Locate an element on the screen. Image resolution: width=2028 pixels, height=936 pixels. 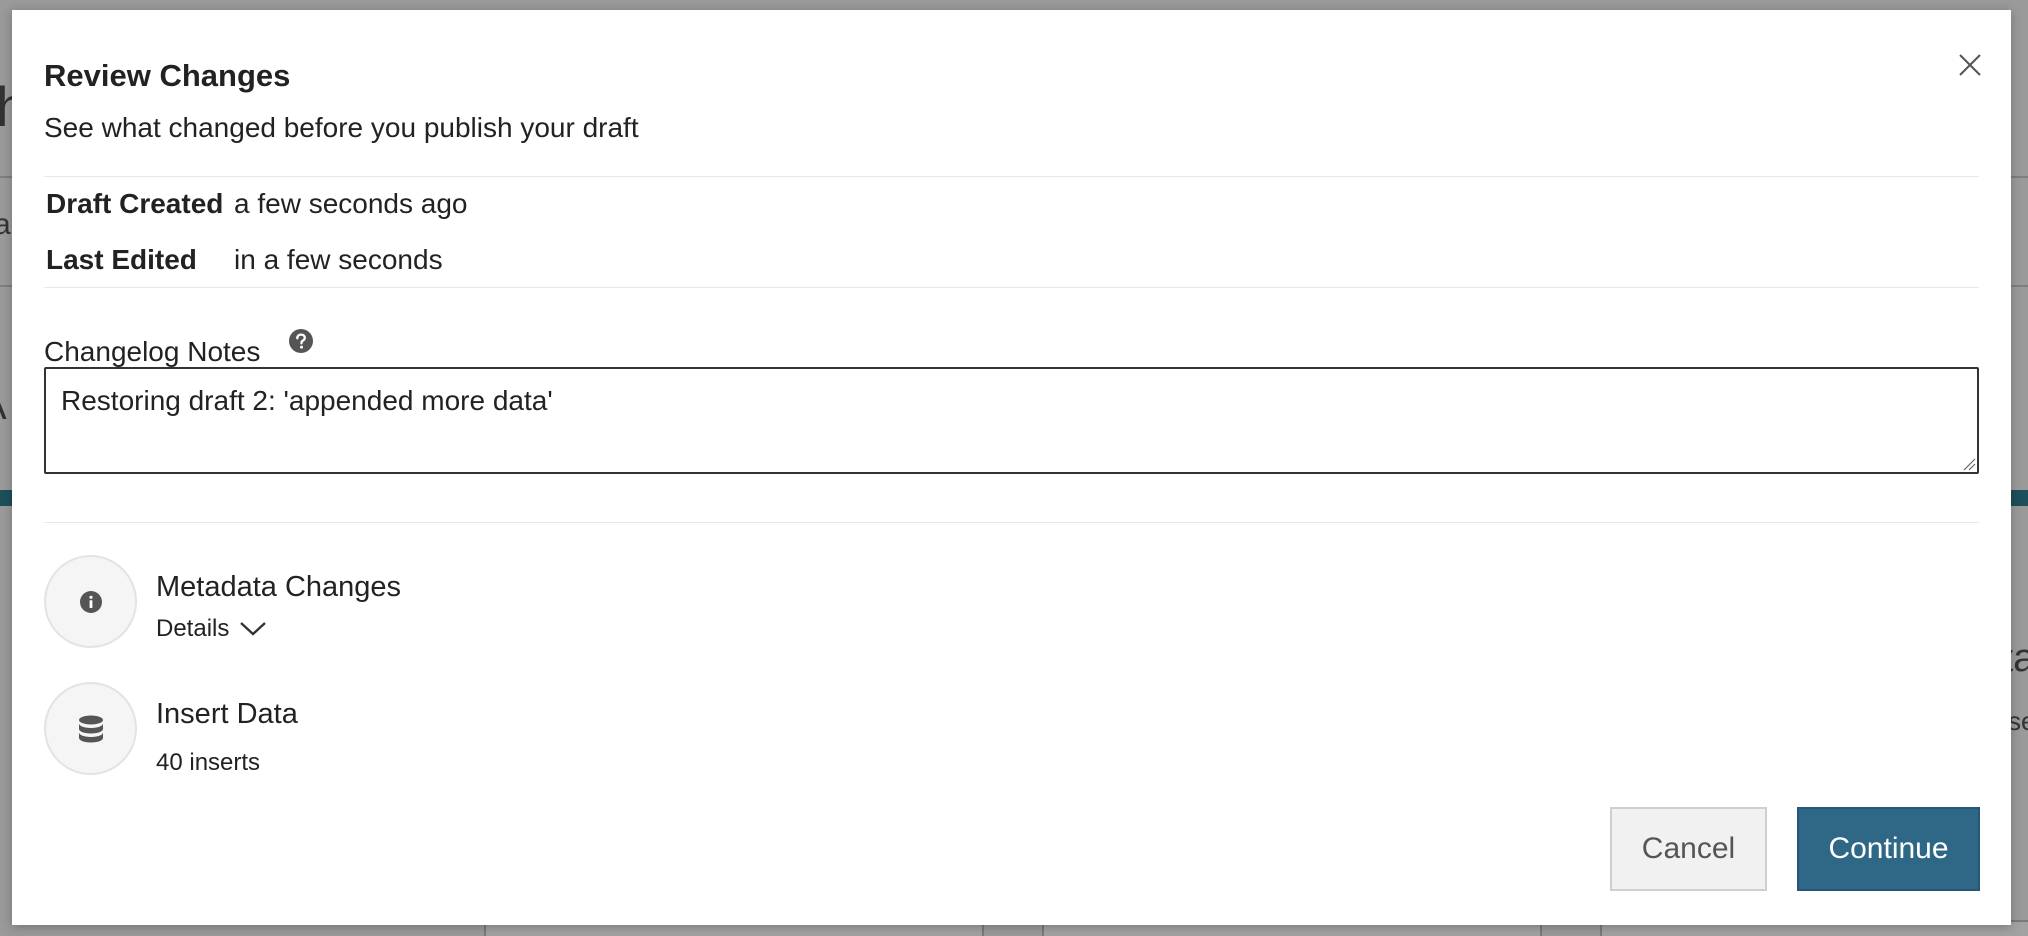
draft-created-label: Draft Created is located at coordinates (135, 203).